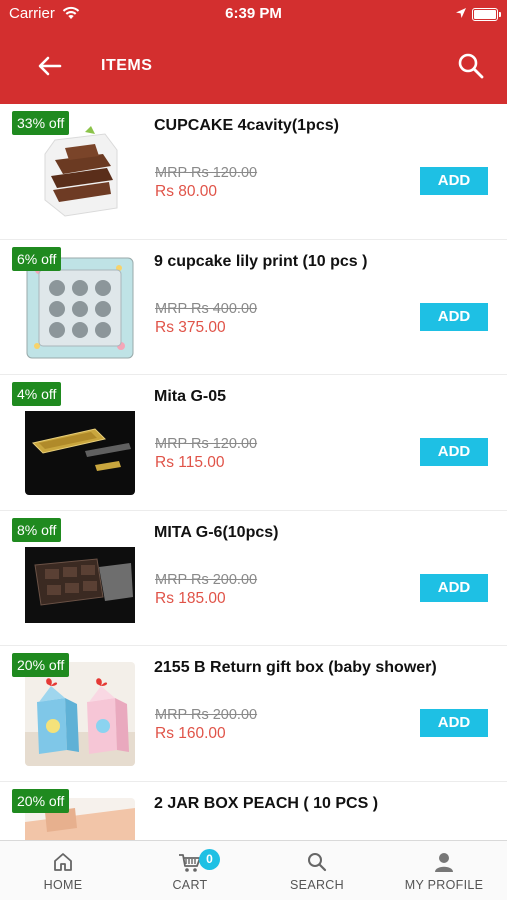 The height and width of the screenshot is (900, 507). I want to click on product-name: MITA G-6(10pcs), so click(216, 533).